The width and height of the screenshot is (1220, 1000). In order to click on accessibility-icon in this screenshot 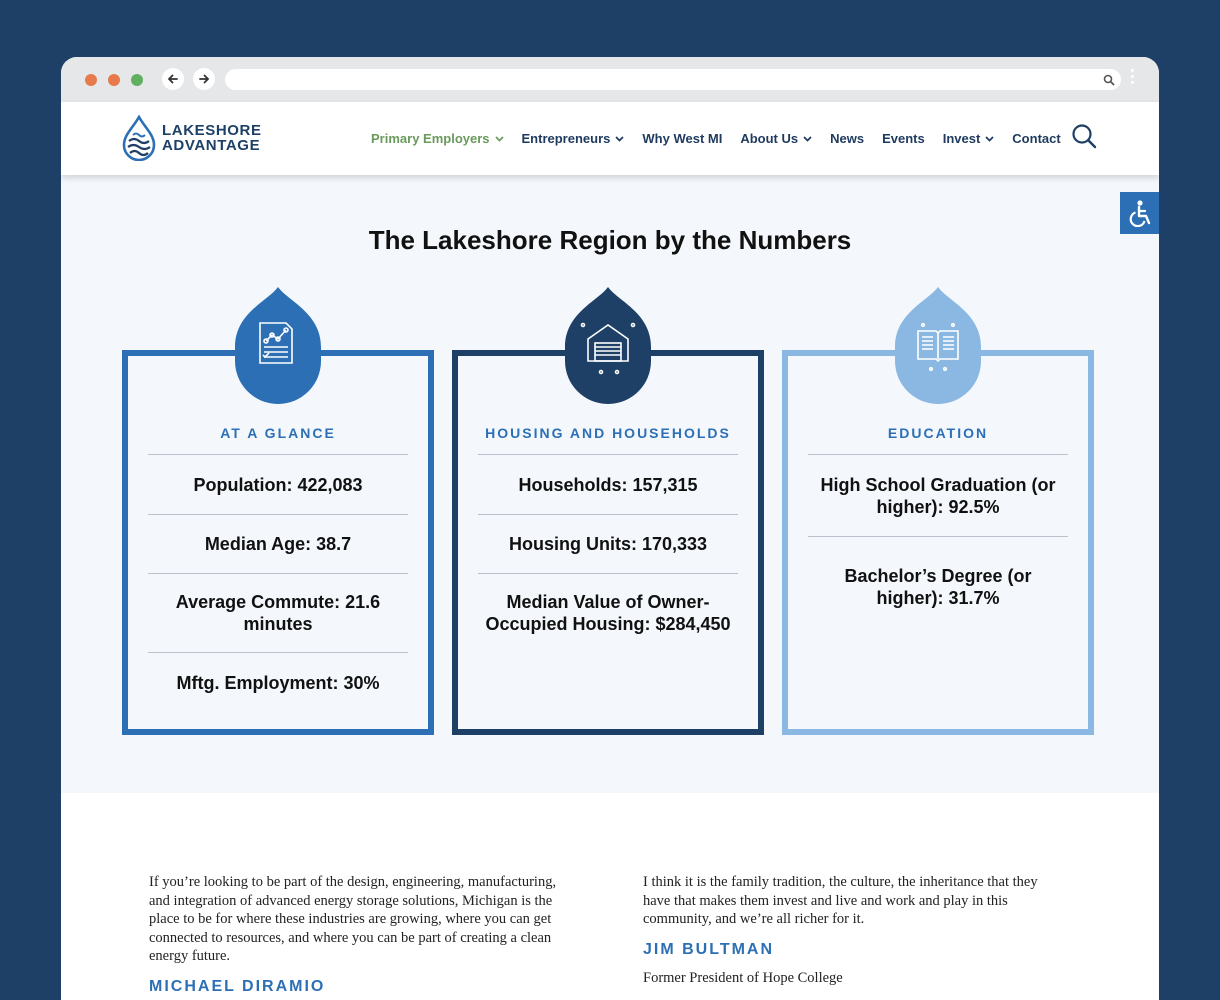, I will do `click(1139, 213)`.